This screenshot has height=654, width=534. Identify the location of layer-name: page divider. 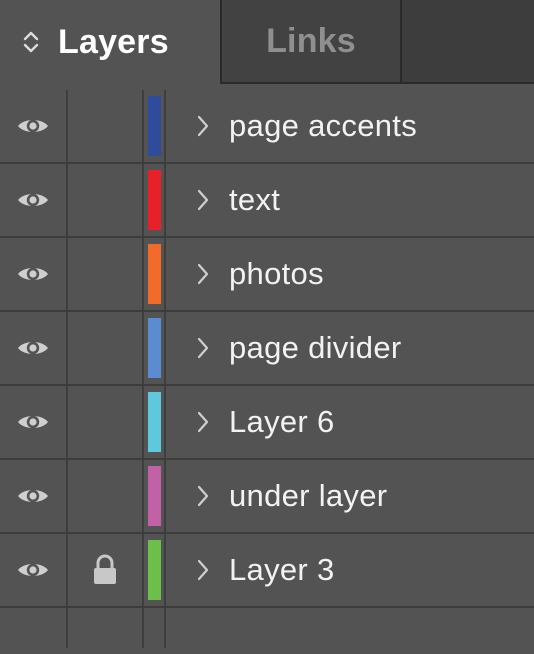
(315, 348).